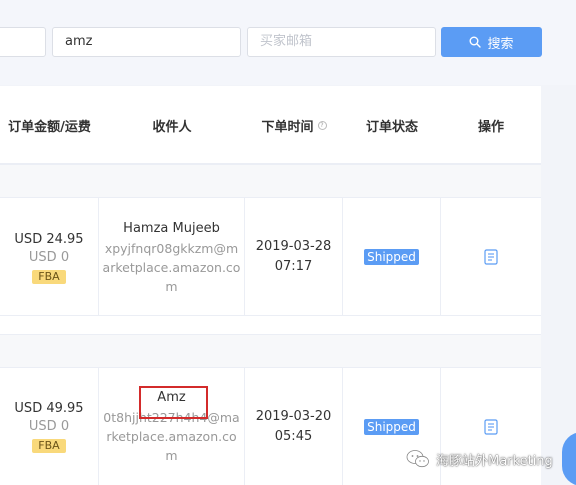 This screenshot has width=576, height=485. What do you see at coordinates (23, 42) in the screenshot?
I see `filter-input` at bounding box center [23, 42].